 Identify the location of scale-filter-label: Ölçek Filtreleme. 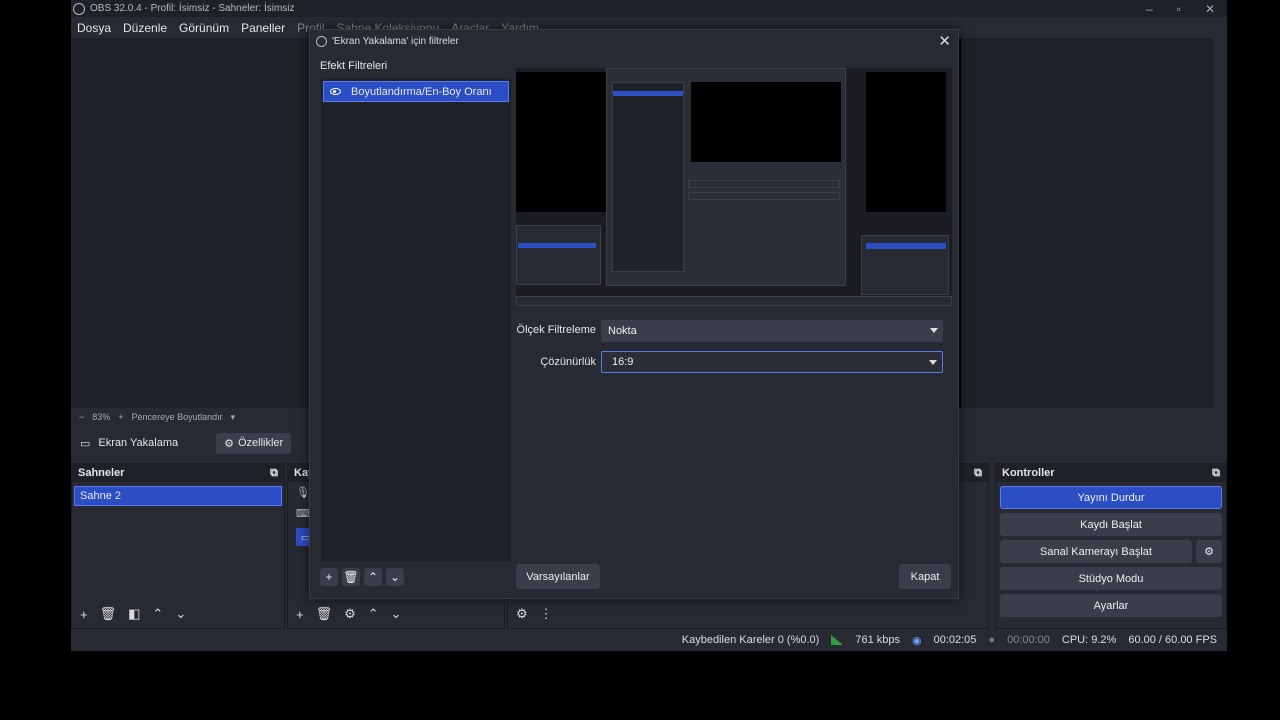
(556, 330).